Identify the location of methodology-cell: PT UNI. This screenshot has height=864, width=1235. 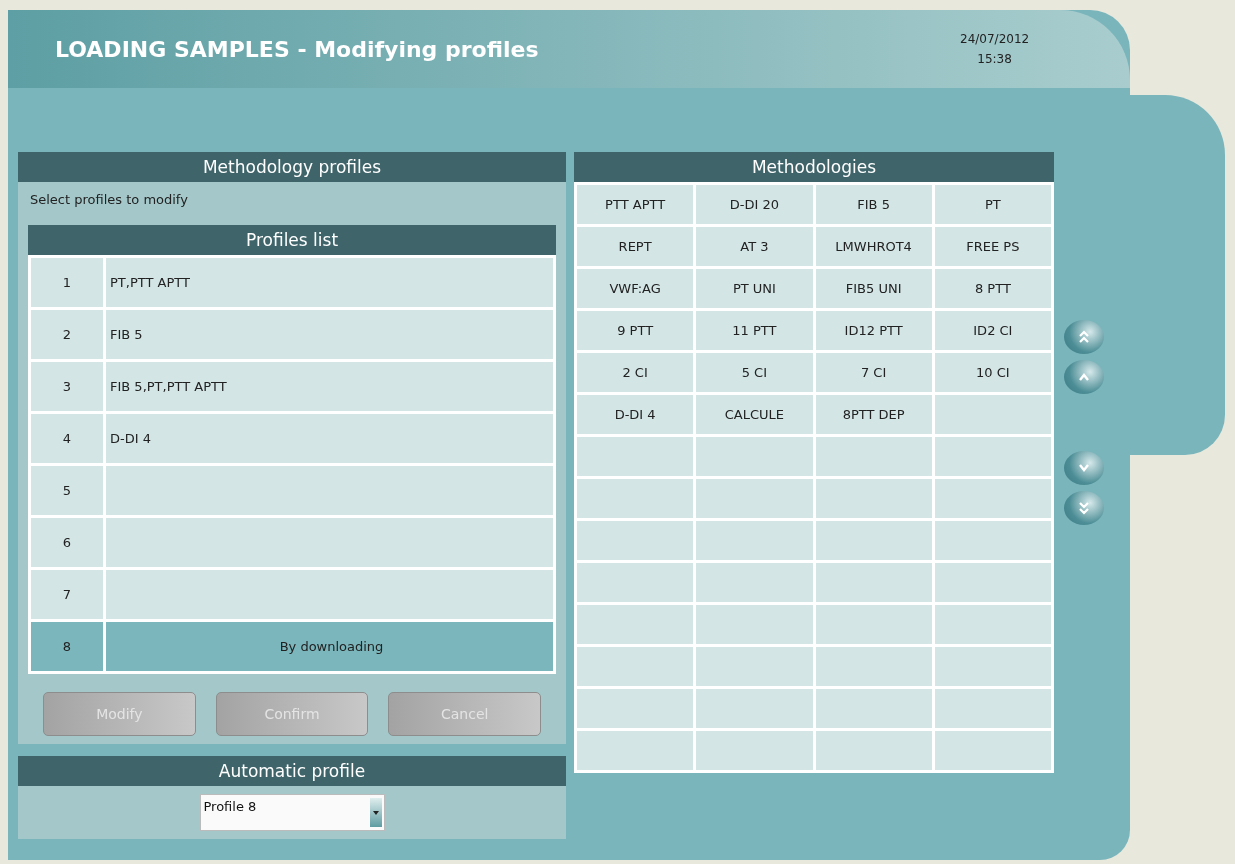
(754, 288).